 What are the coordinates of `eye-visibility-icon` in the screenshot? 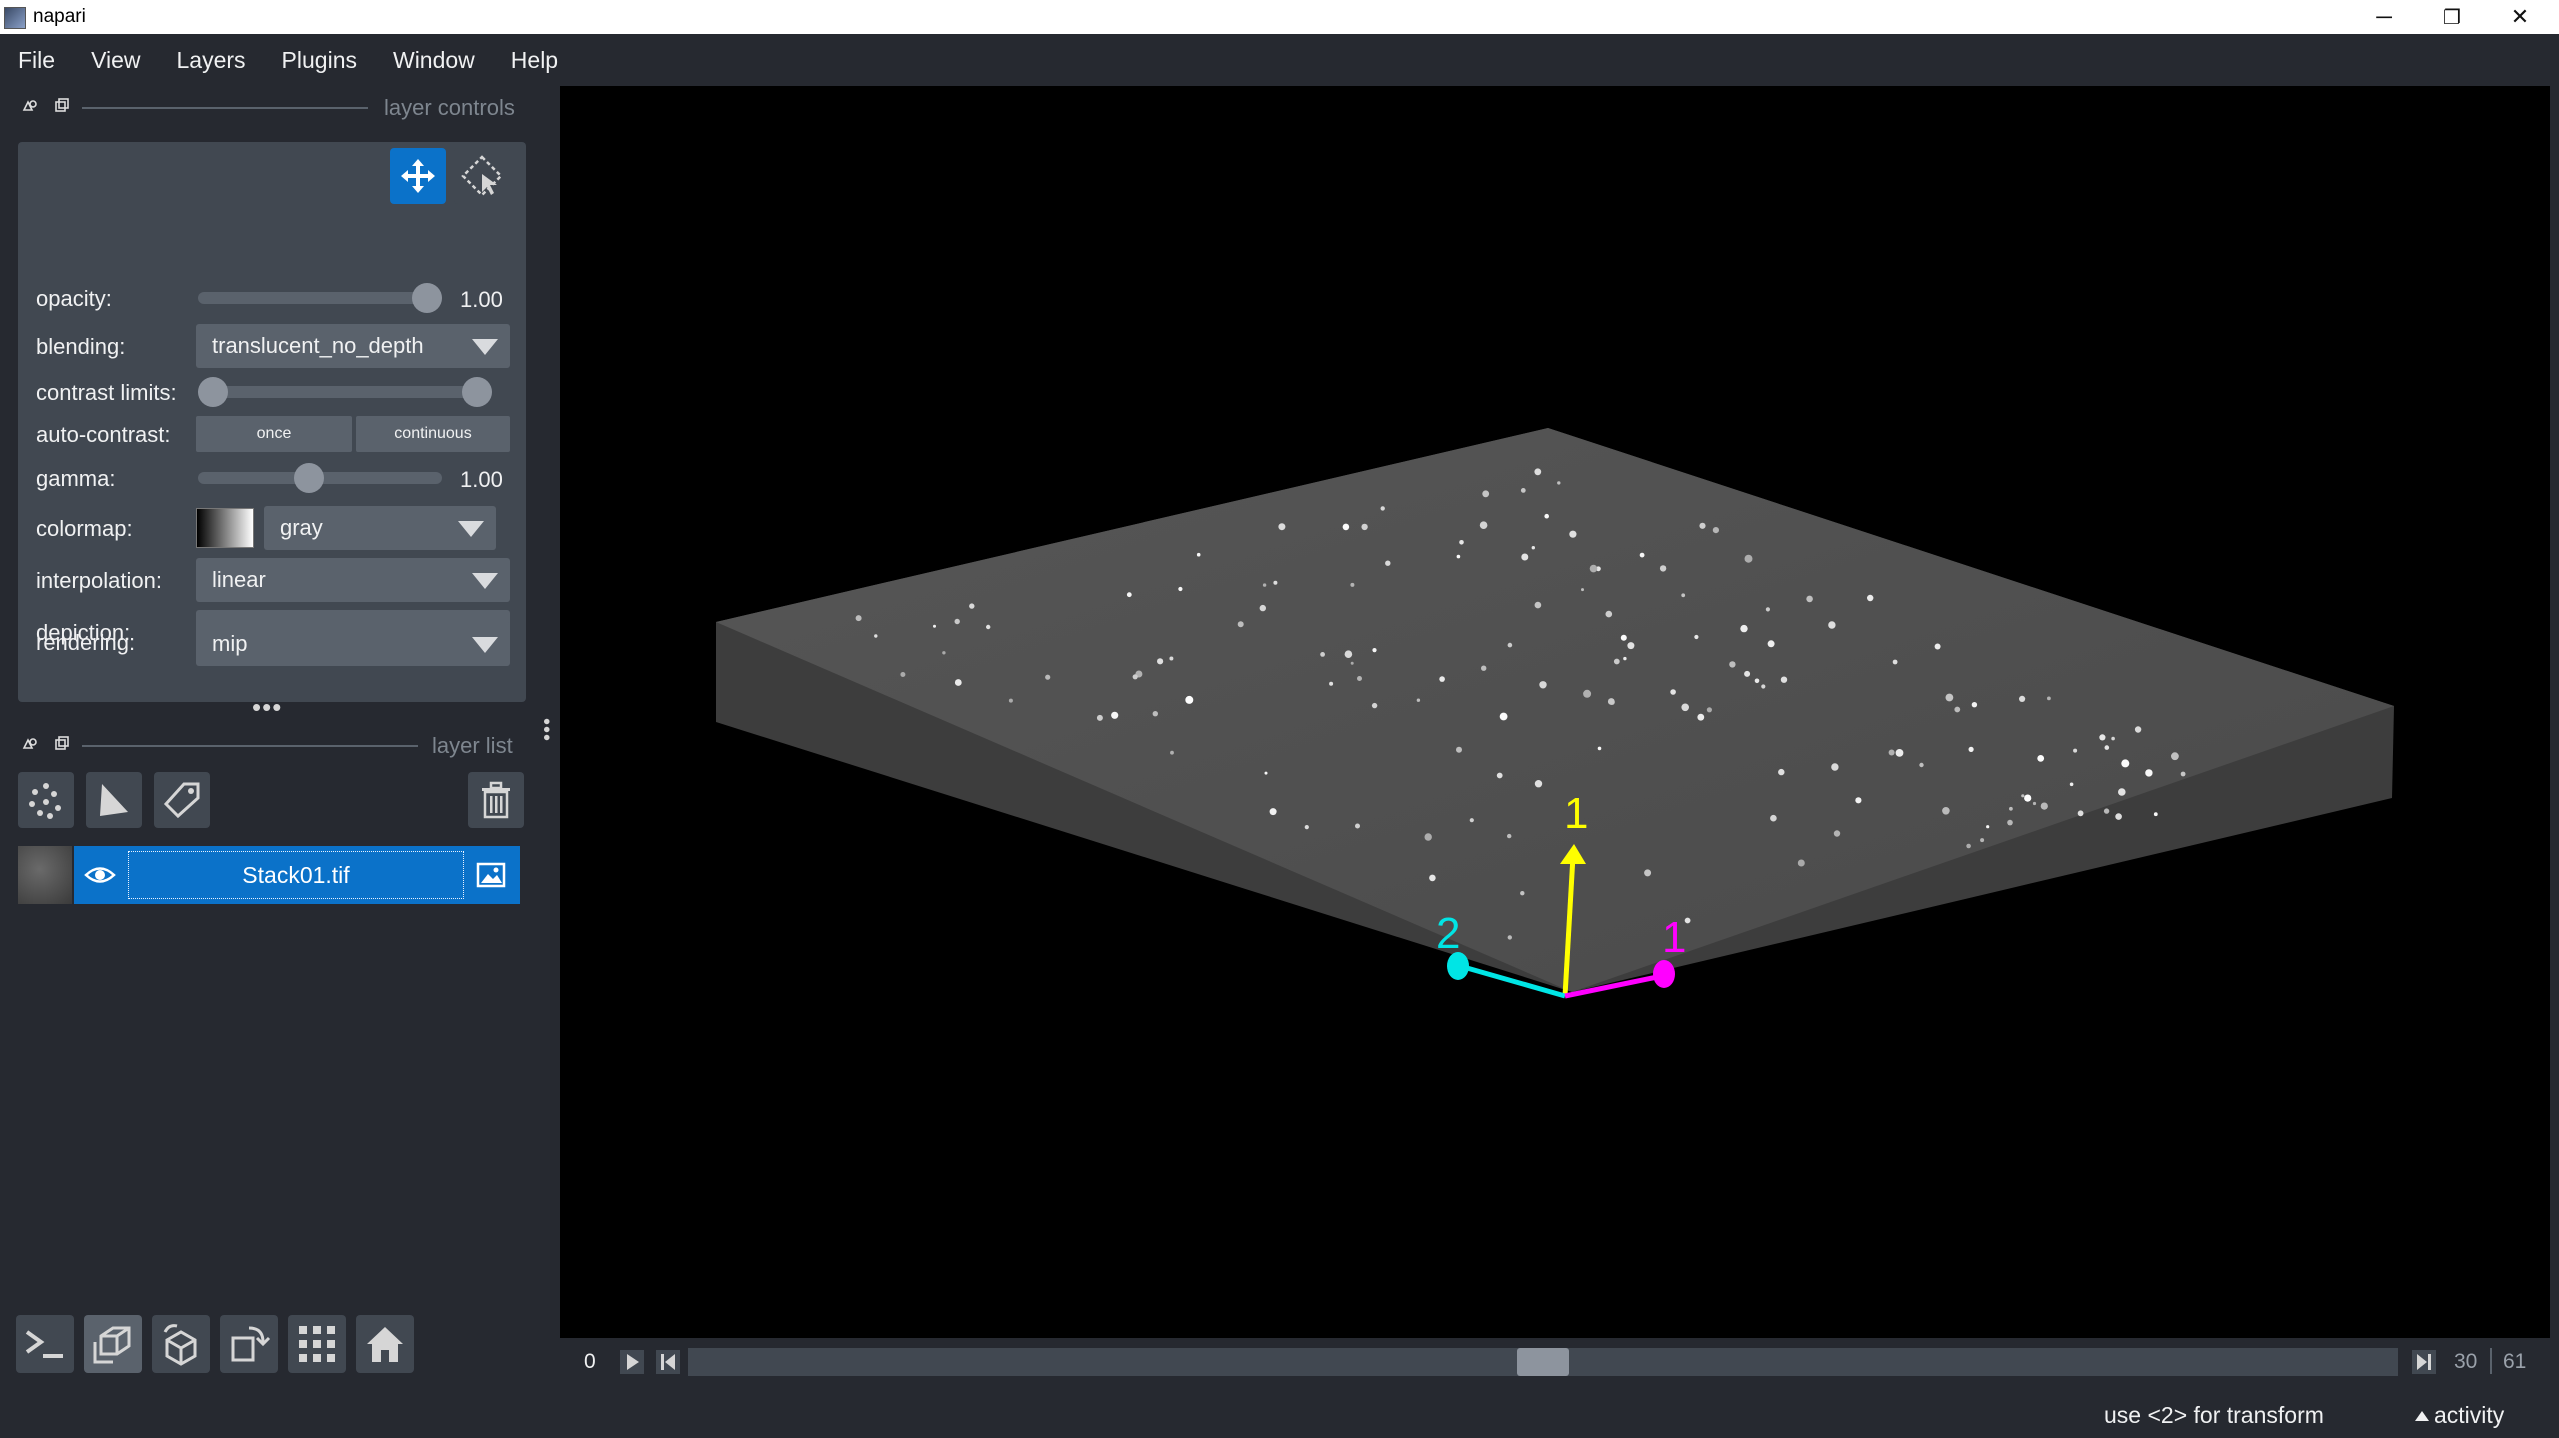 It's located at (100, 875).